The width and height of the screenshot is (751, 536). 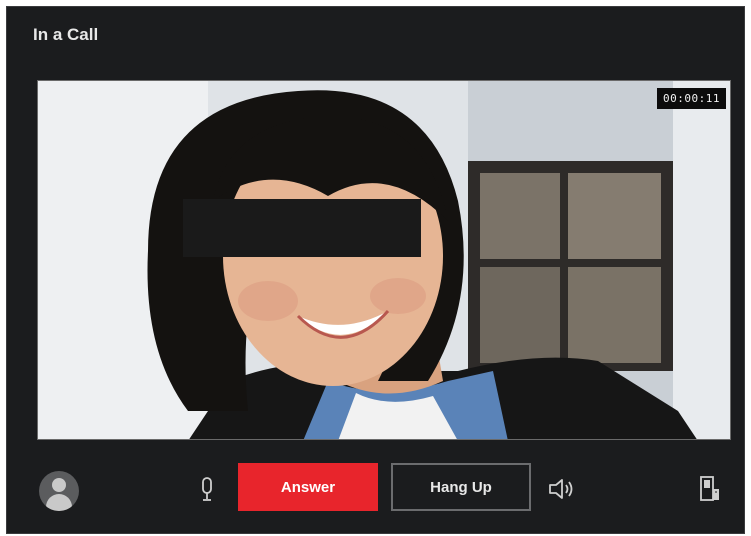 What do you see at coordinates (66, 34) in the screenshot?
I see `dialog-title: In a Call` at bounding box center [66, 34].